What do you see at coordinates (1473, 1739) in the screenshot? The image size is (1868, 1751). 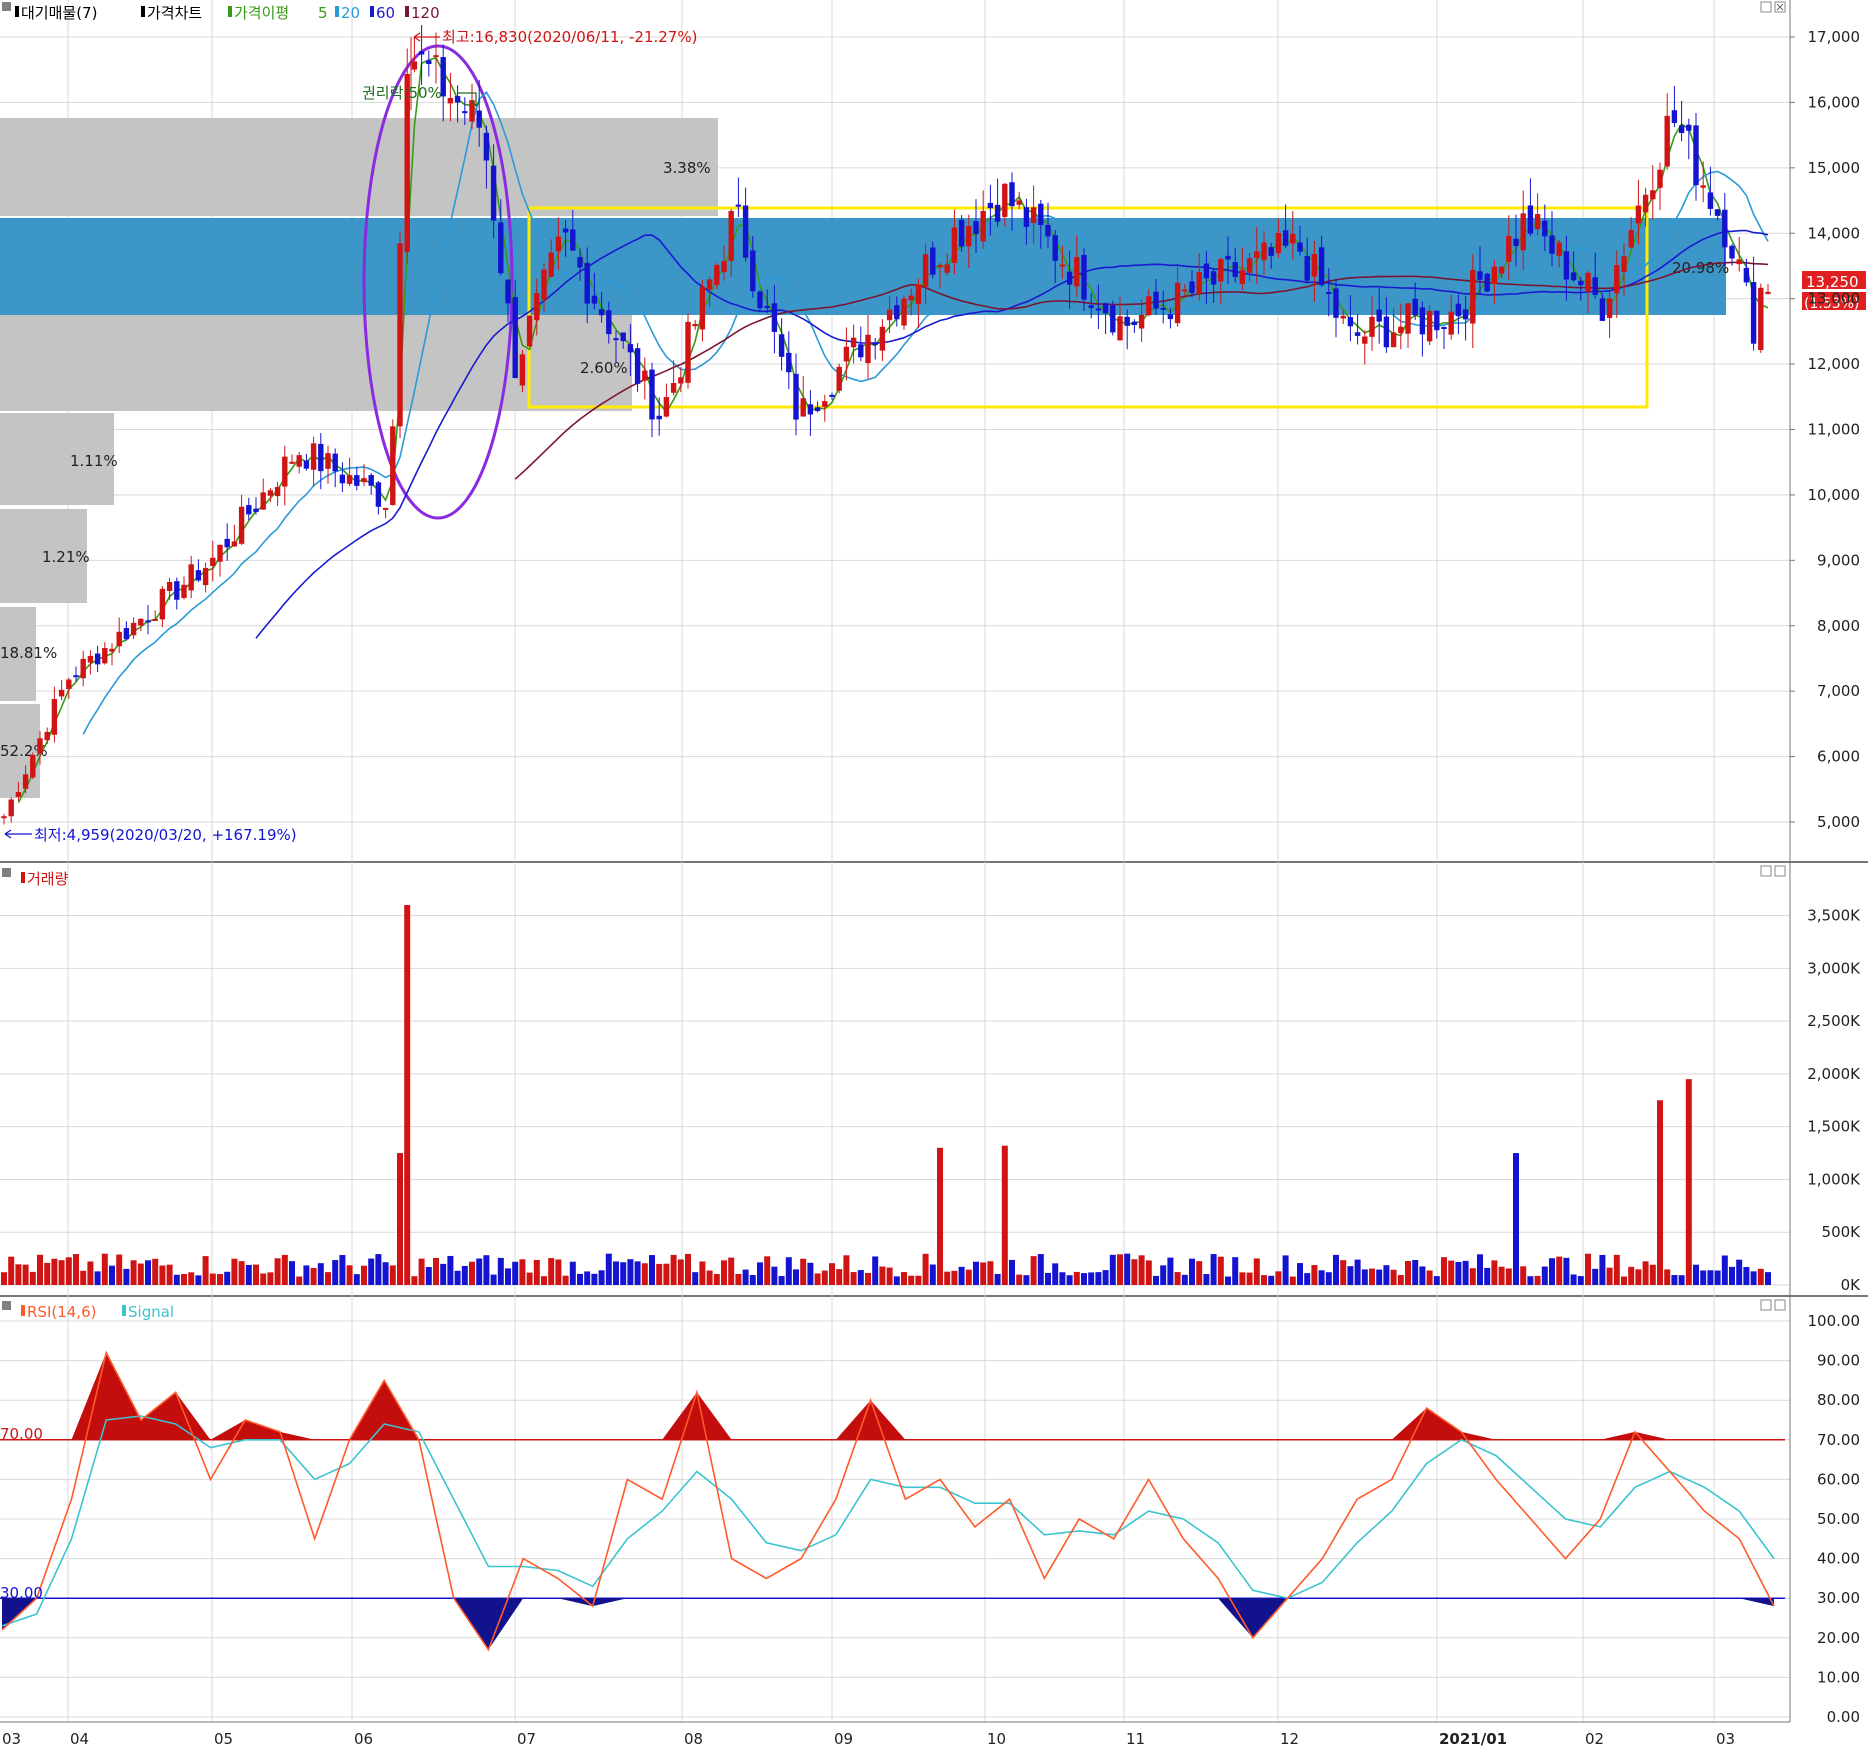 I see `x-tick-label: 2021/01` at bounding box center [1473, 1739].